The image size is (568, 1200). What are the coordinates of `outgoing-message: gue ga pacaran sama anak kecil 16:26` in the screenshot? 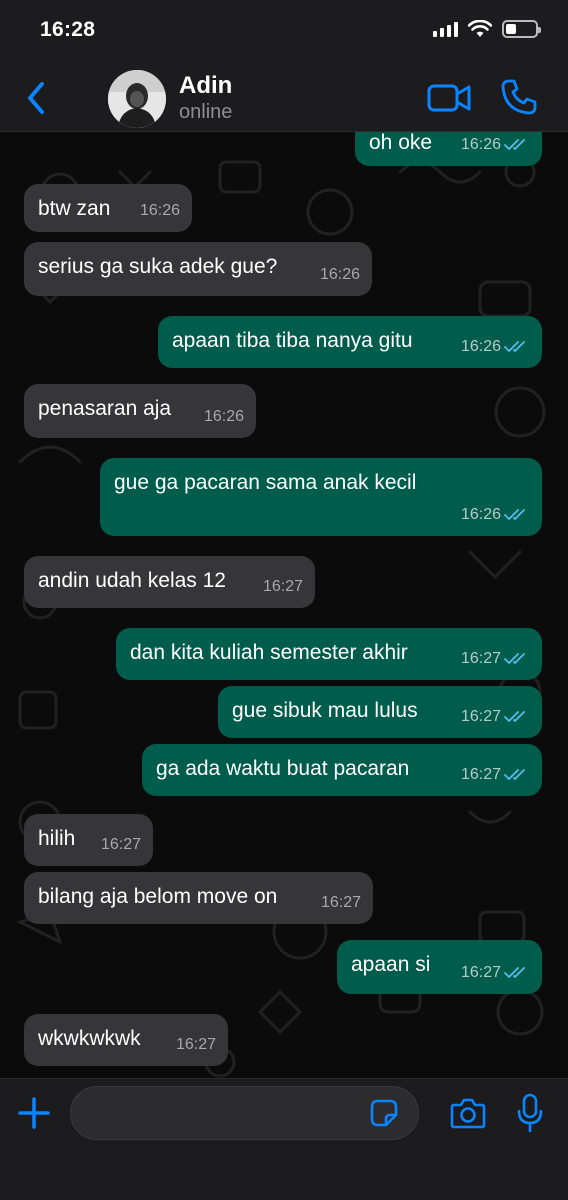 It's located at (321, 497).